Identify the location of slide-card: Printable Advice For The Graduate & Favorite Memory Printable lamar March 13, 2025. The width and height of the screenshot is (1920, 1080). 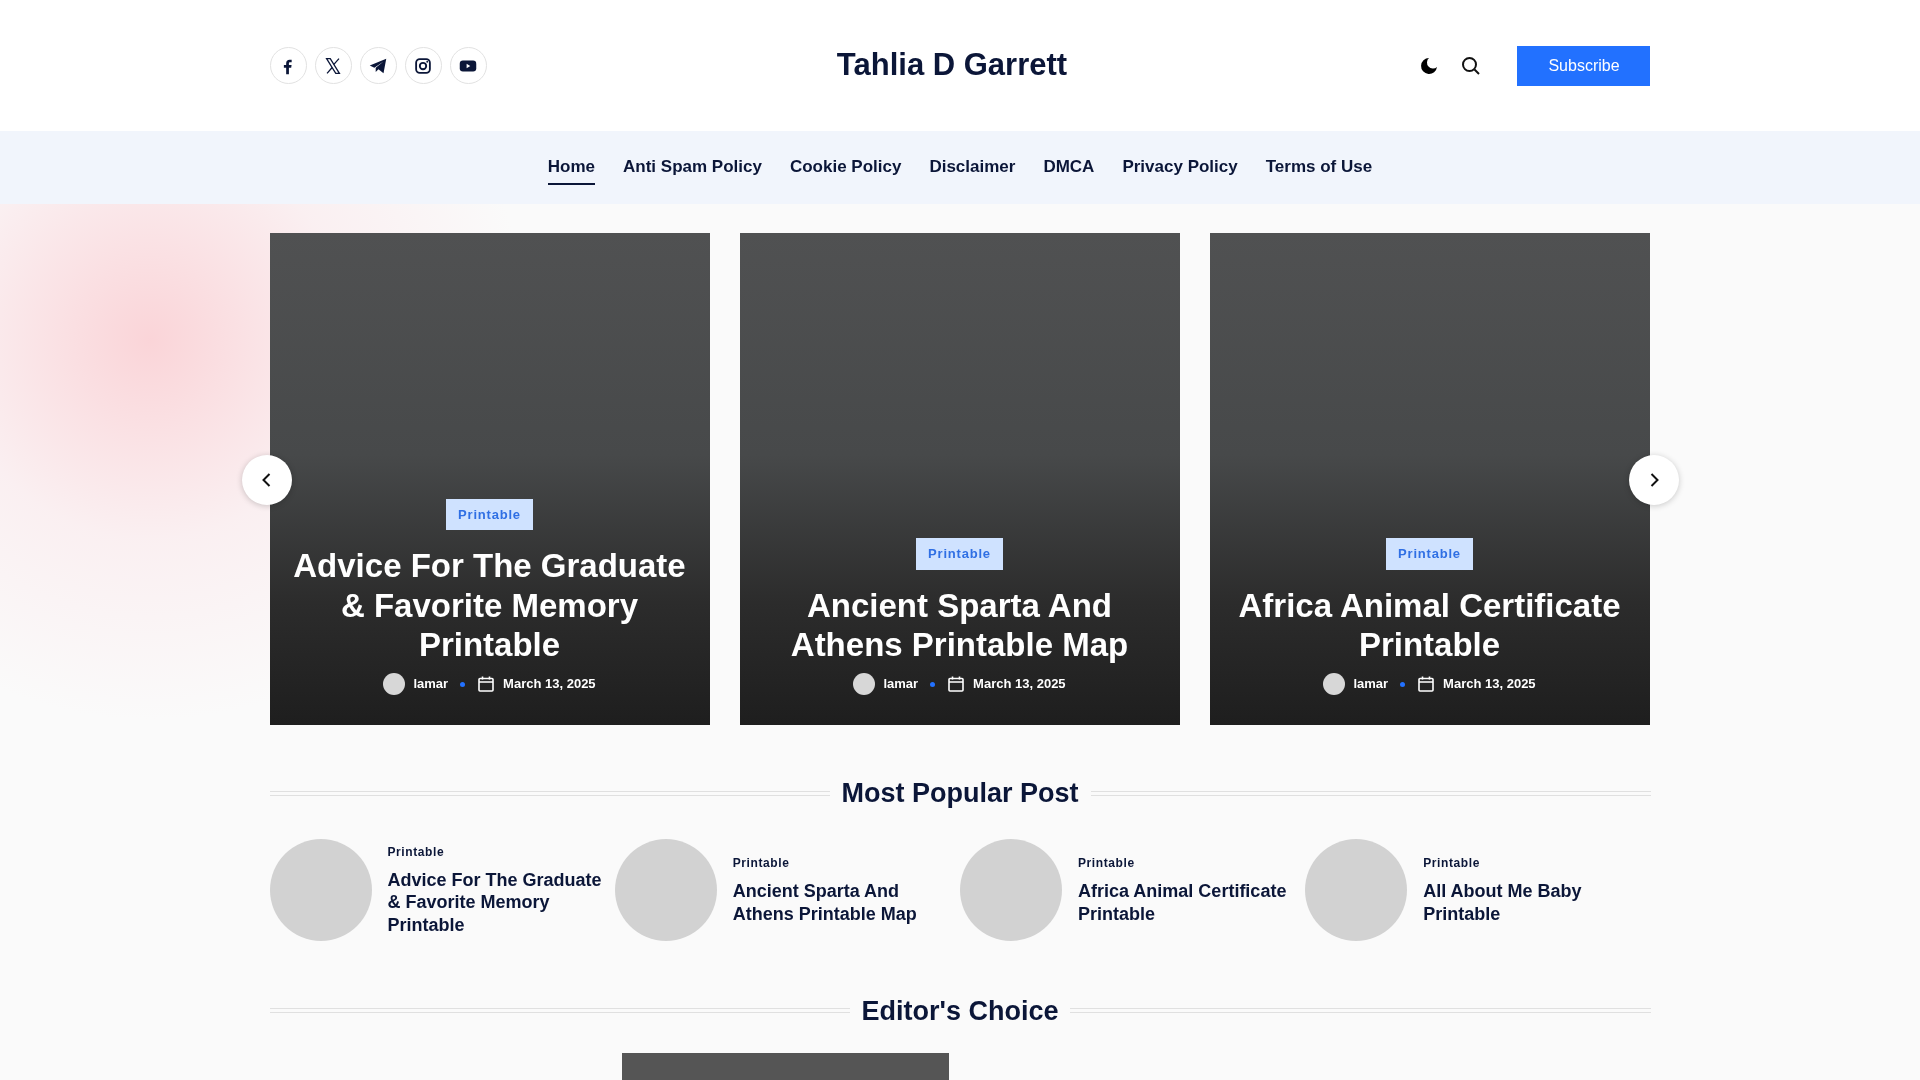
(489, 479).